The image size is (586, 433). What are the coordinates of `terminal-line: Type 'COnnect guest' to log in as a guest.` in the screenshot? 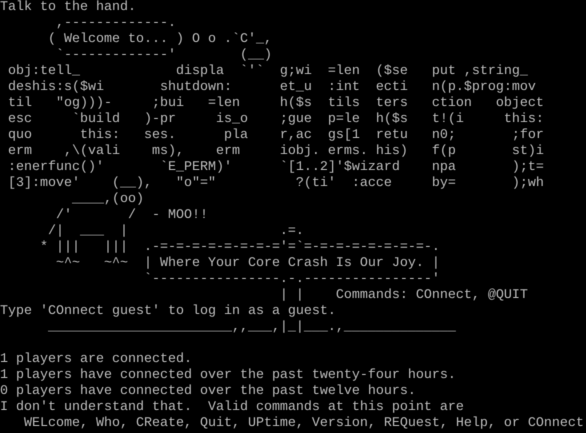 It's located at (168, 311).